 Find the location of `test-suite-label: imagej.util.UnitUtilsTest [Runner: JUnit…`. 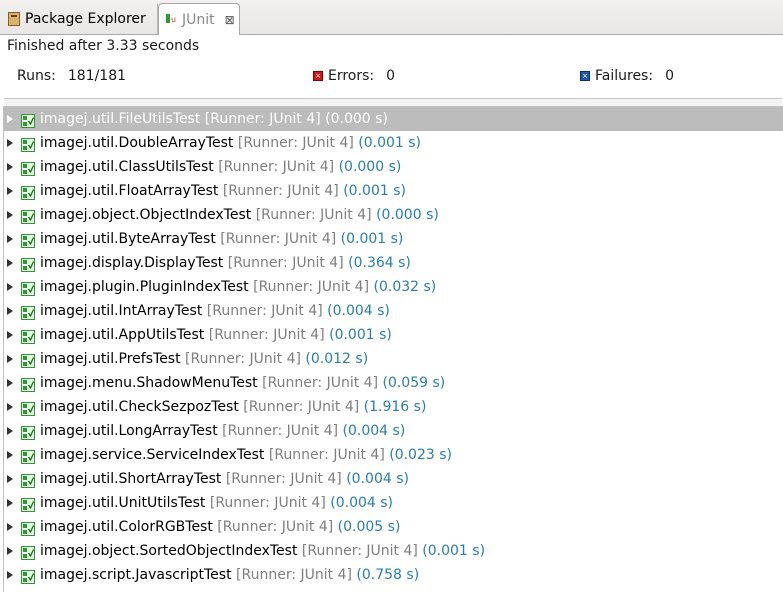

test-suite-label: imagej.util.UnitUtilsTest [Runner: JUnit… is located at coordinates (216, 503).